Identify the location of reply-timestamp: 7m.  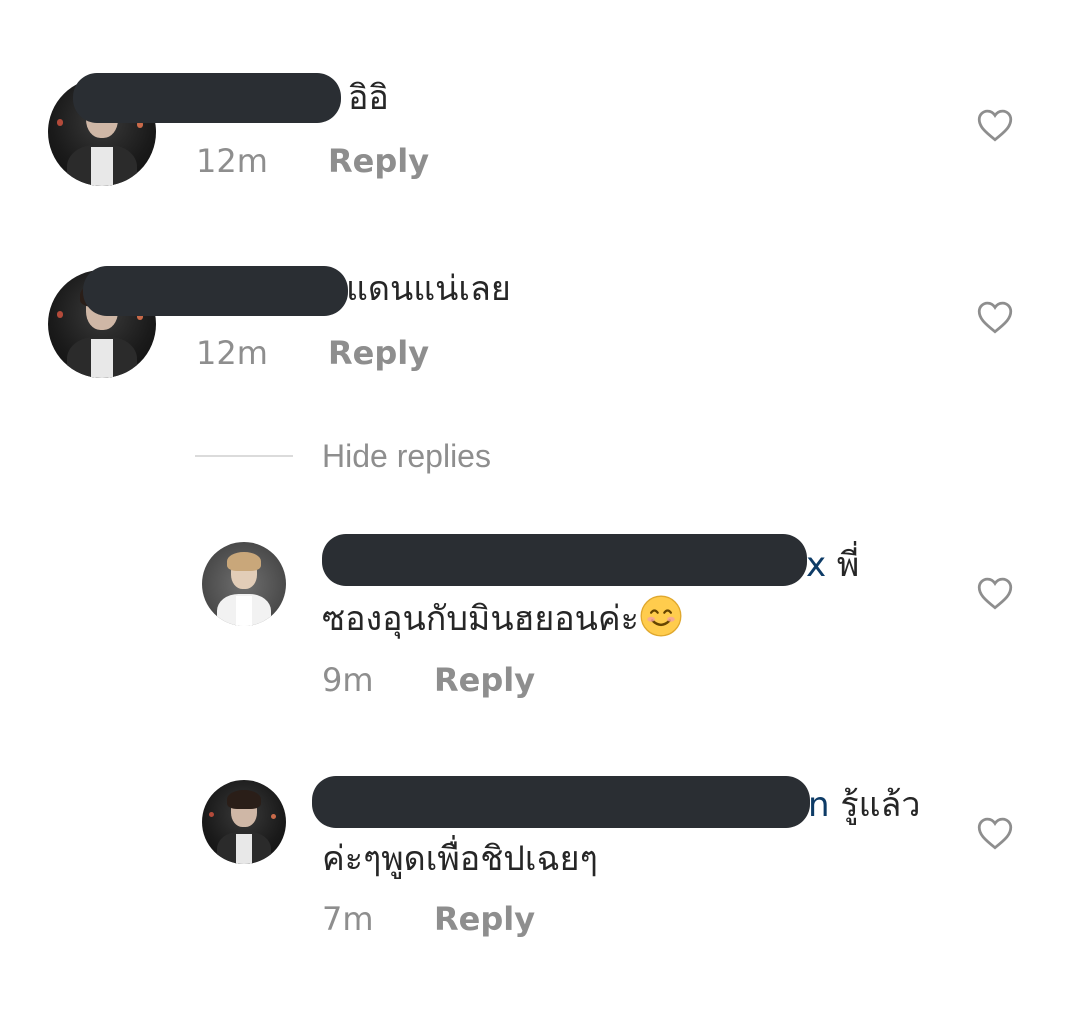
(348, 919).